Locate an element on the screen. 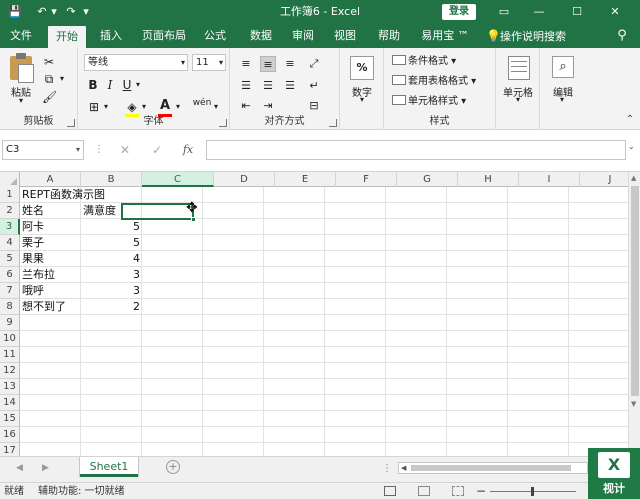  name-box: C3 ▾ is located at coordinates (43, 150).